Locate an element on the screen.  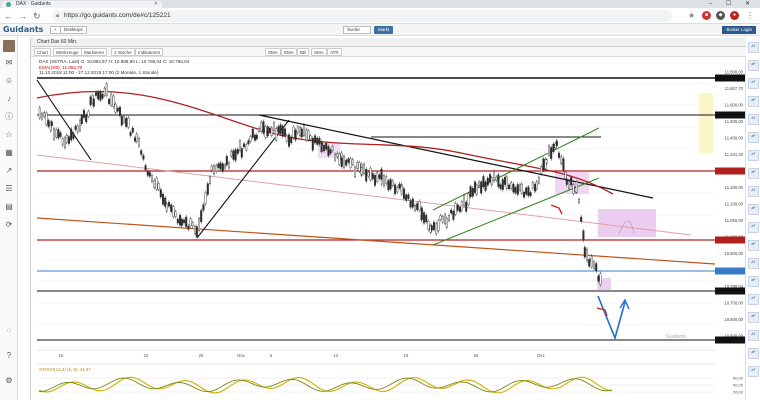
bookmark-star-icon: ★ is located at coordinates (691, 15).